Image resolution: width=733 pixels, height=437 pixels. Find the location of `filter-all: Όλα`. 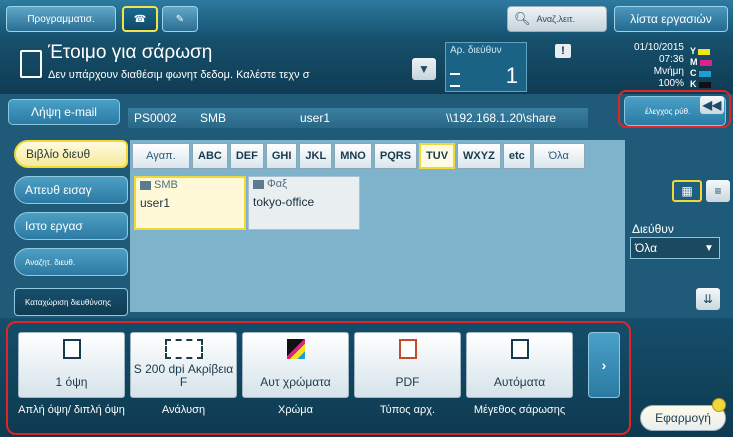

filter-all: Όλα is located at coordinates (558, 156).